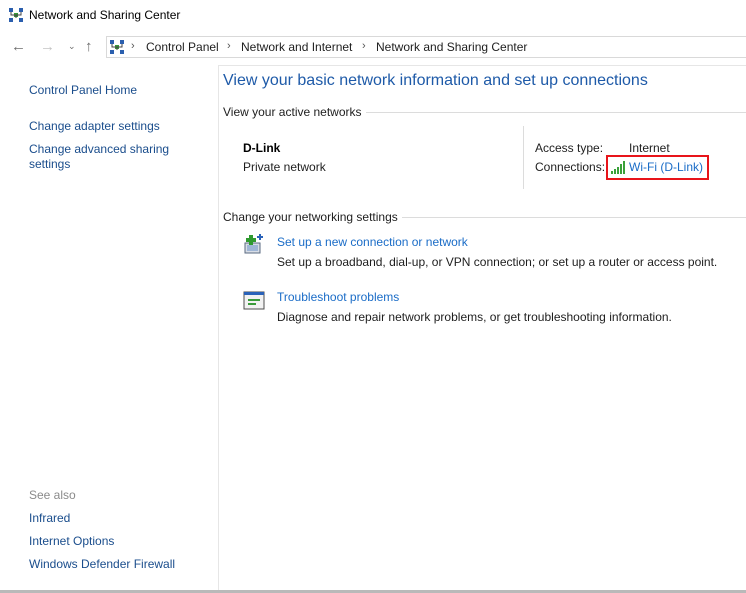 Image resolution: width=746 pixels, height=593 pixels. What do you see at coordinates (254, 300) in the screenshot?
I see `troubleshoot-icon` at bounding box center [254, 300].